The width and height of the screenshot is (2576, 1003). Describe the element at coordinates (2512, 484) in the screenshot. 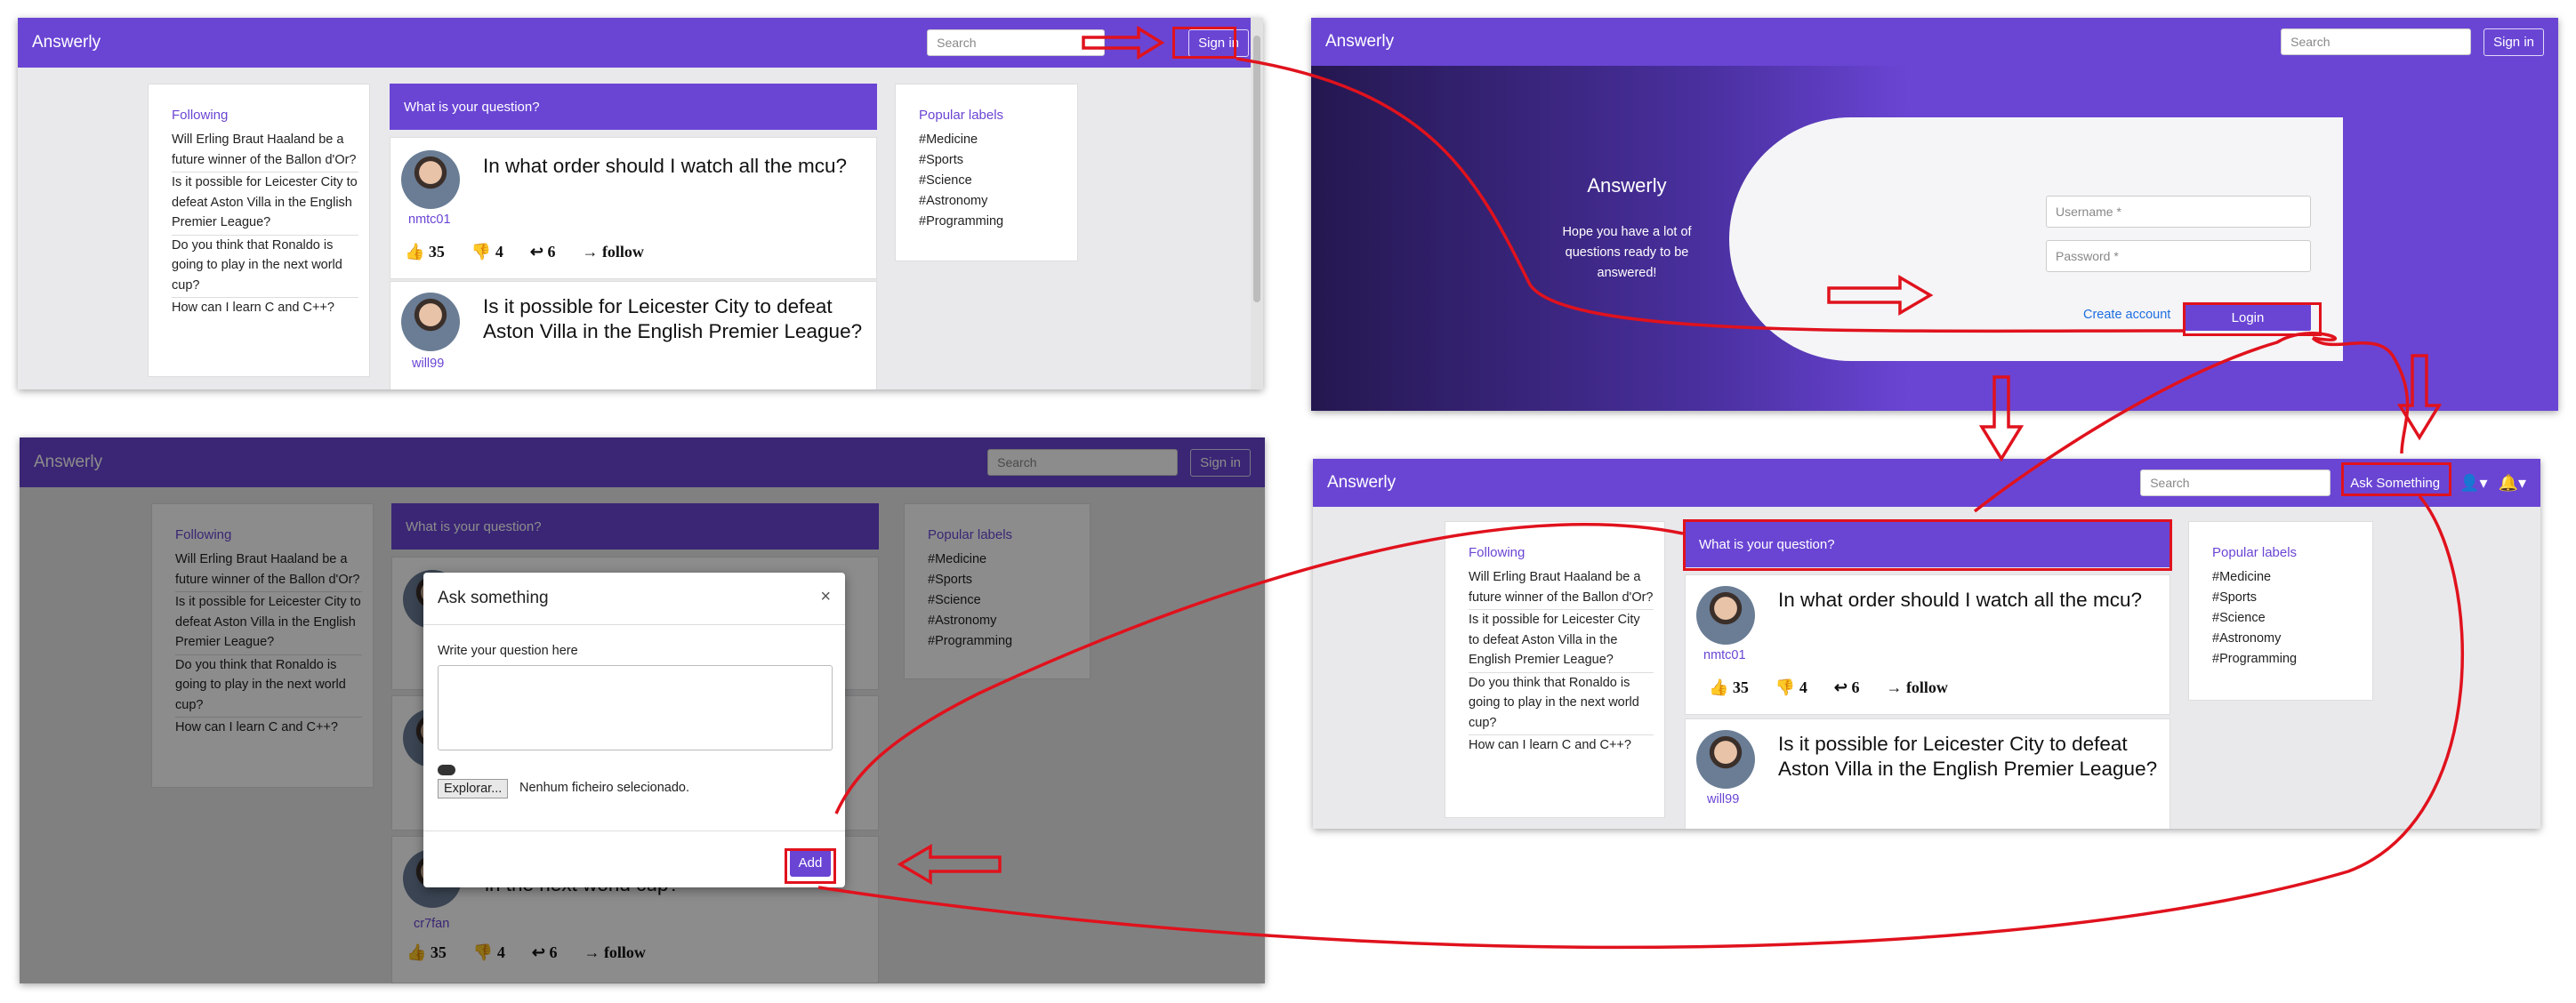

I see `notifications-bell-icon: 🔔▾` at that location.